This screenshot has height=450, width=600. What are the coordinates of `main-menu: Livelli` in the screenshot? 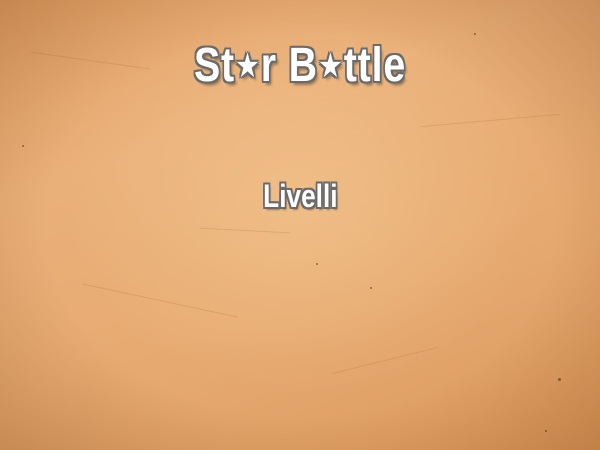 It's located at (300, 196).